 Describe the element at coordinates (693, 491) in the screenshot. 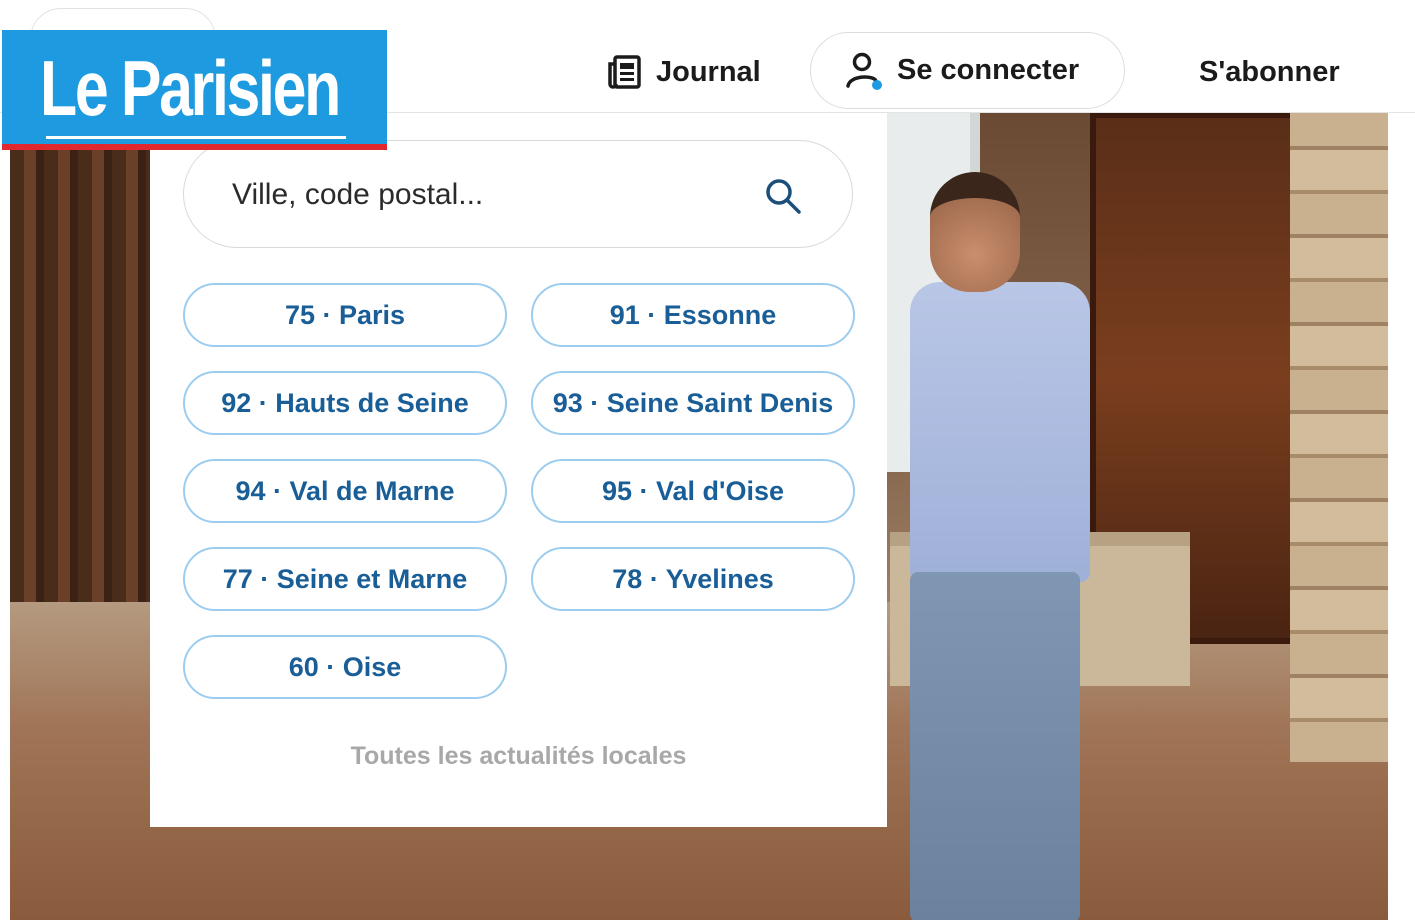

I see `region-chip-95: 95 · Val d'Oise` at that location.